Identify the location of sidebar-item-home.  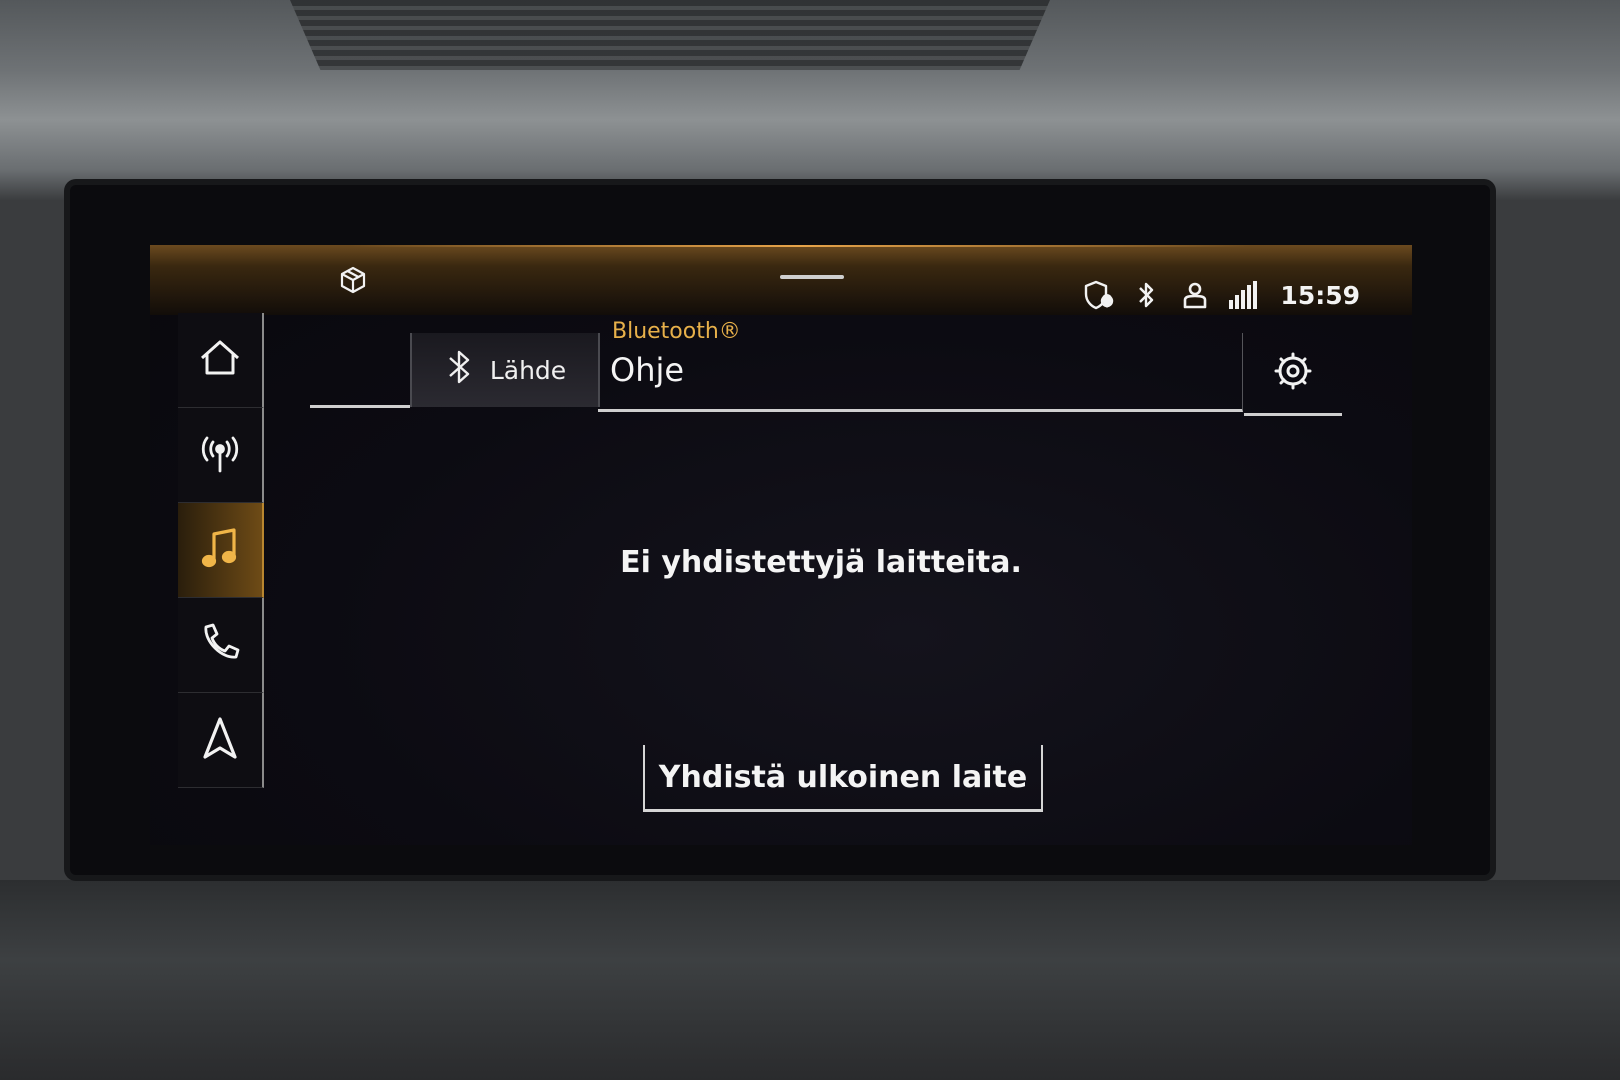
(221, 360).